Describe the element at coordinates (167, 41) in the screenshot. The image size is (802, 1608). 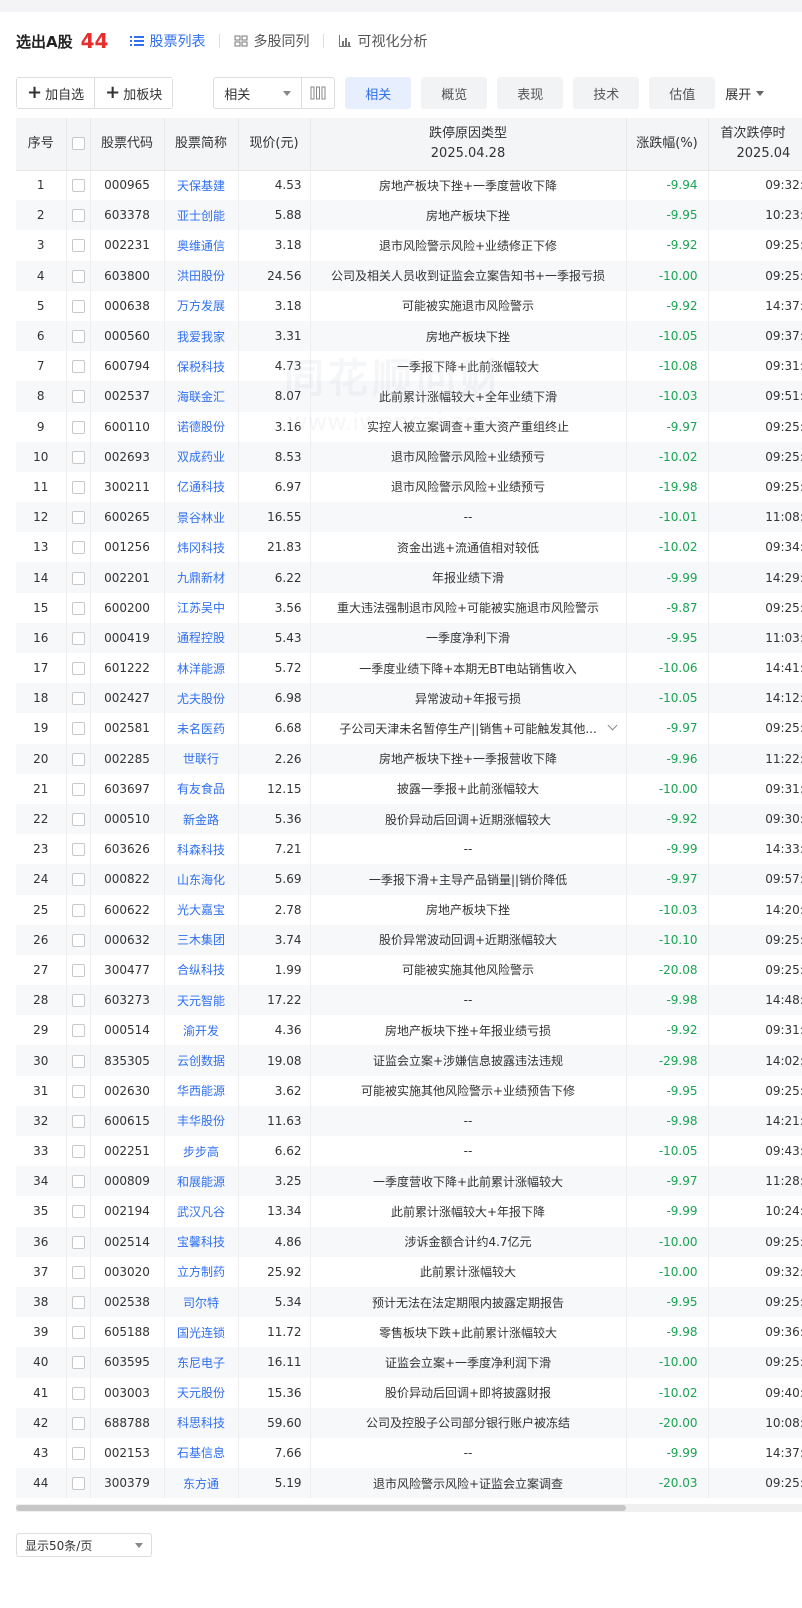
I see `tab-stock-list: 股票列表` at that location.